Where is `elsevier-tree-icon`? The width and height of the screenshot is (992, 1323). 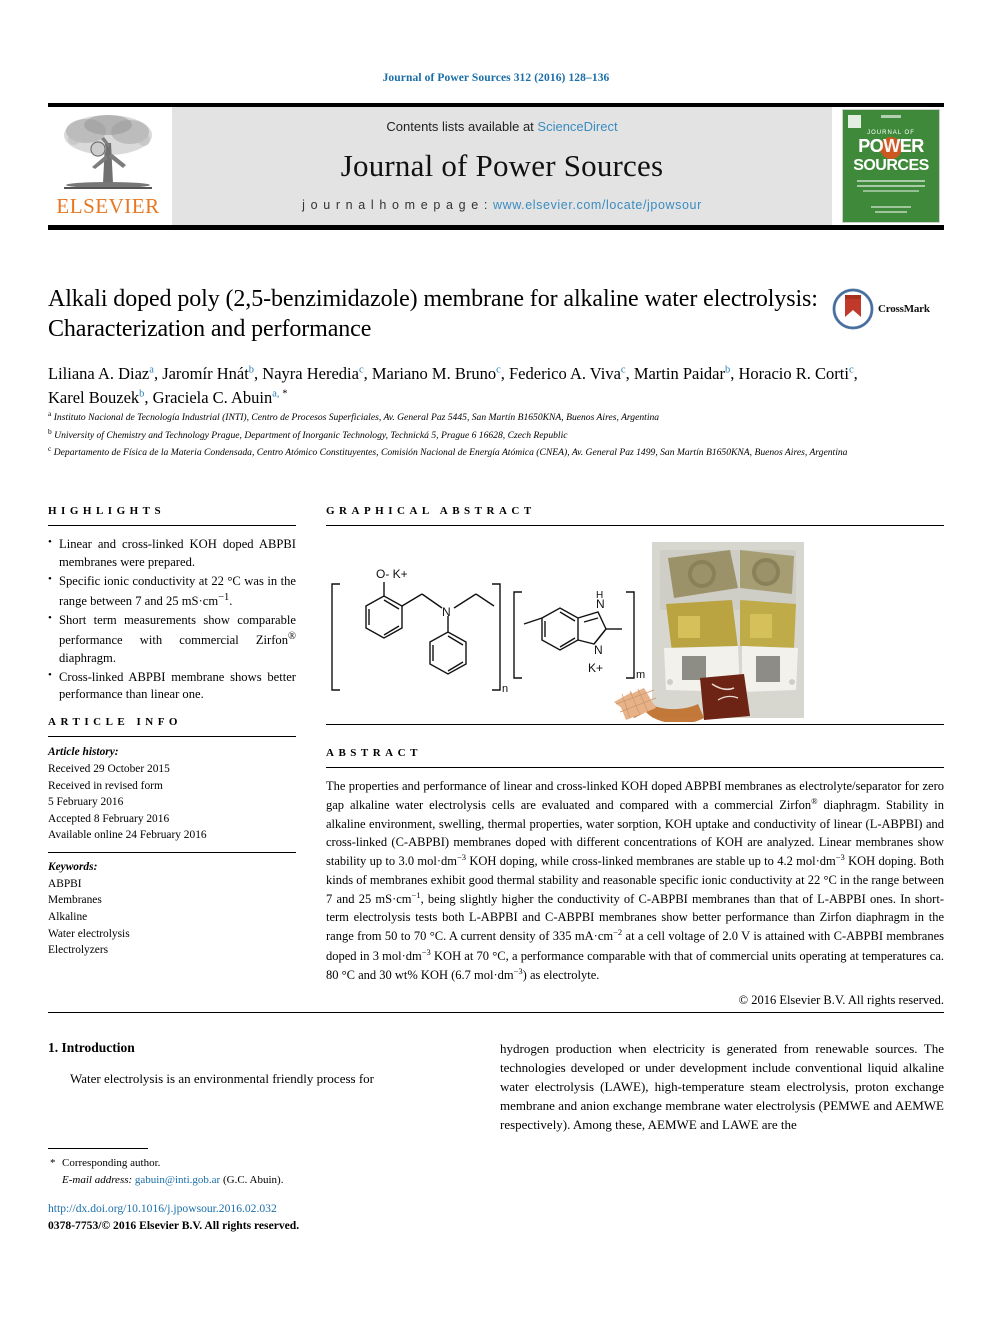
elsevier-tree-icon is located at coordinates (108, 152).